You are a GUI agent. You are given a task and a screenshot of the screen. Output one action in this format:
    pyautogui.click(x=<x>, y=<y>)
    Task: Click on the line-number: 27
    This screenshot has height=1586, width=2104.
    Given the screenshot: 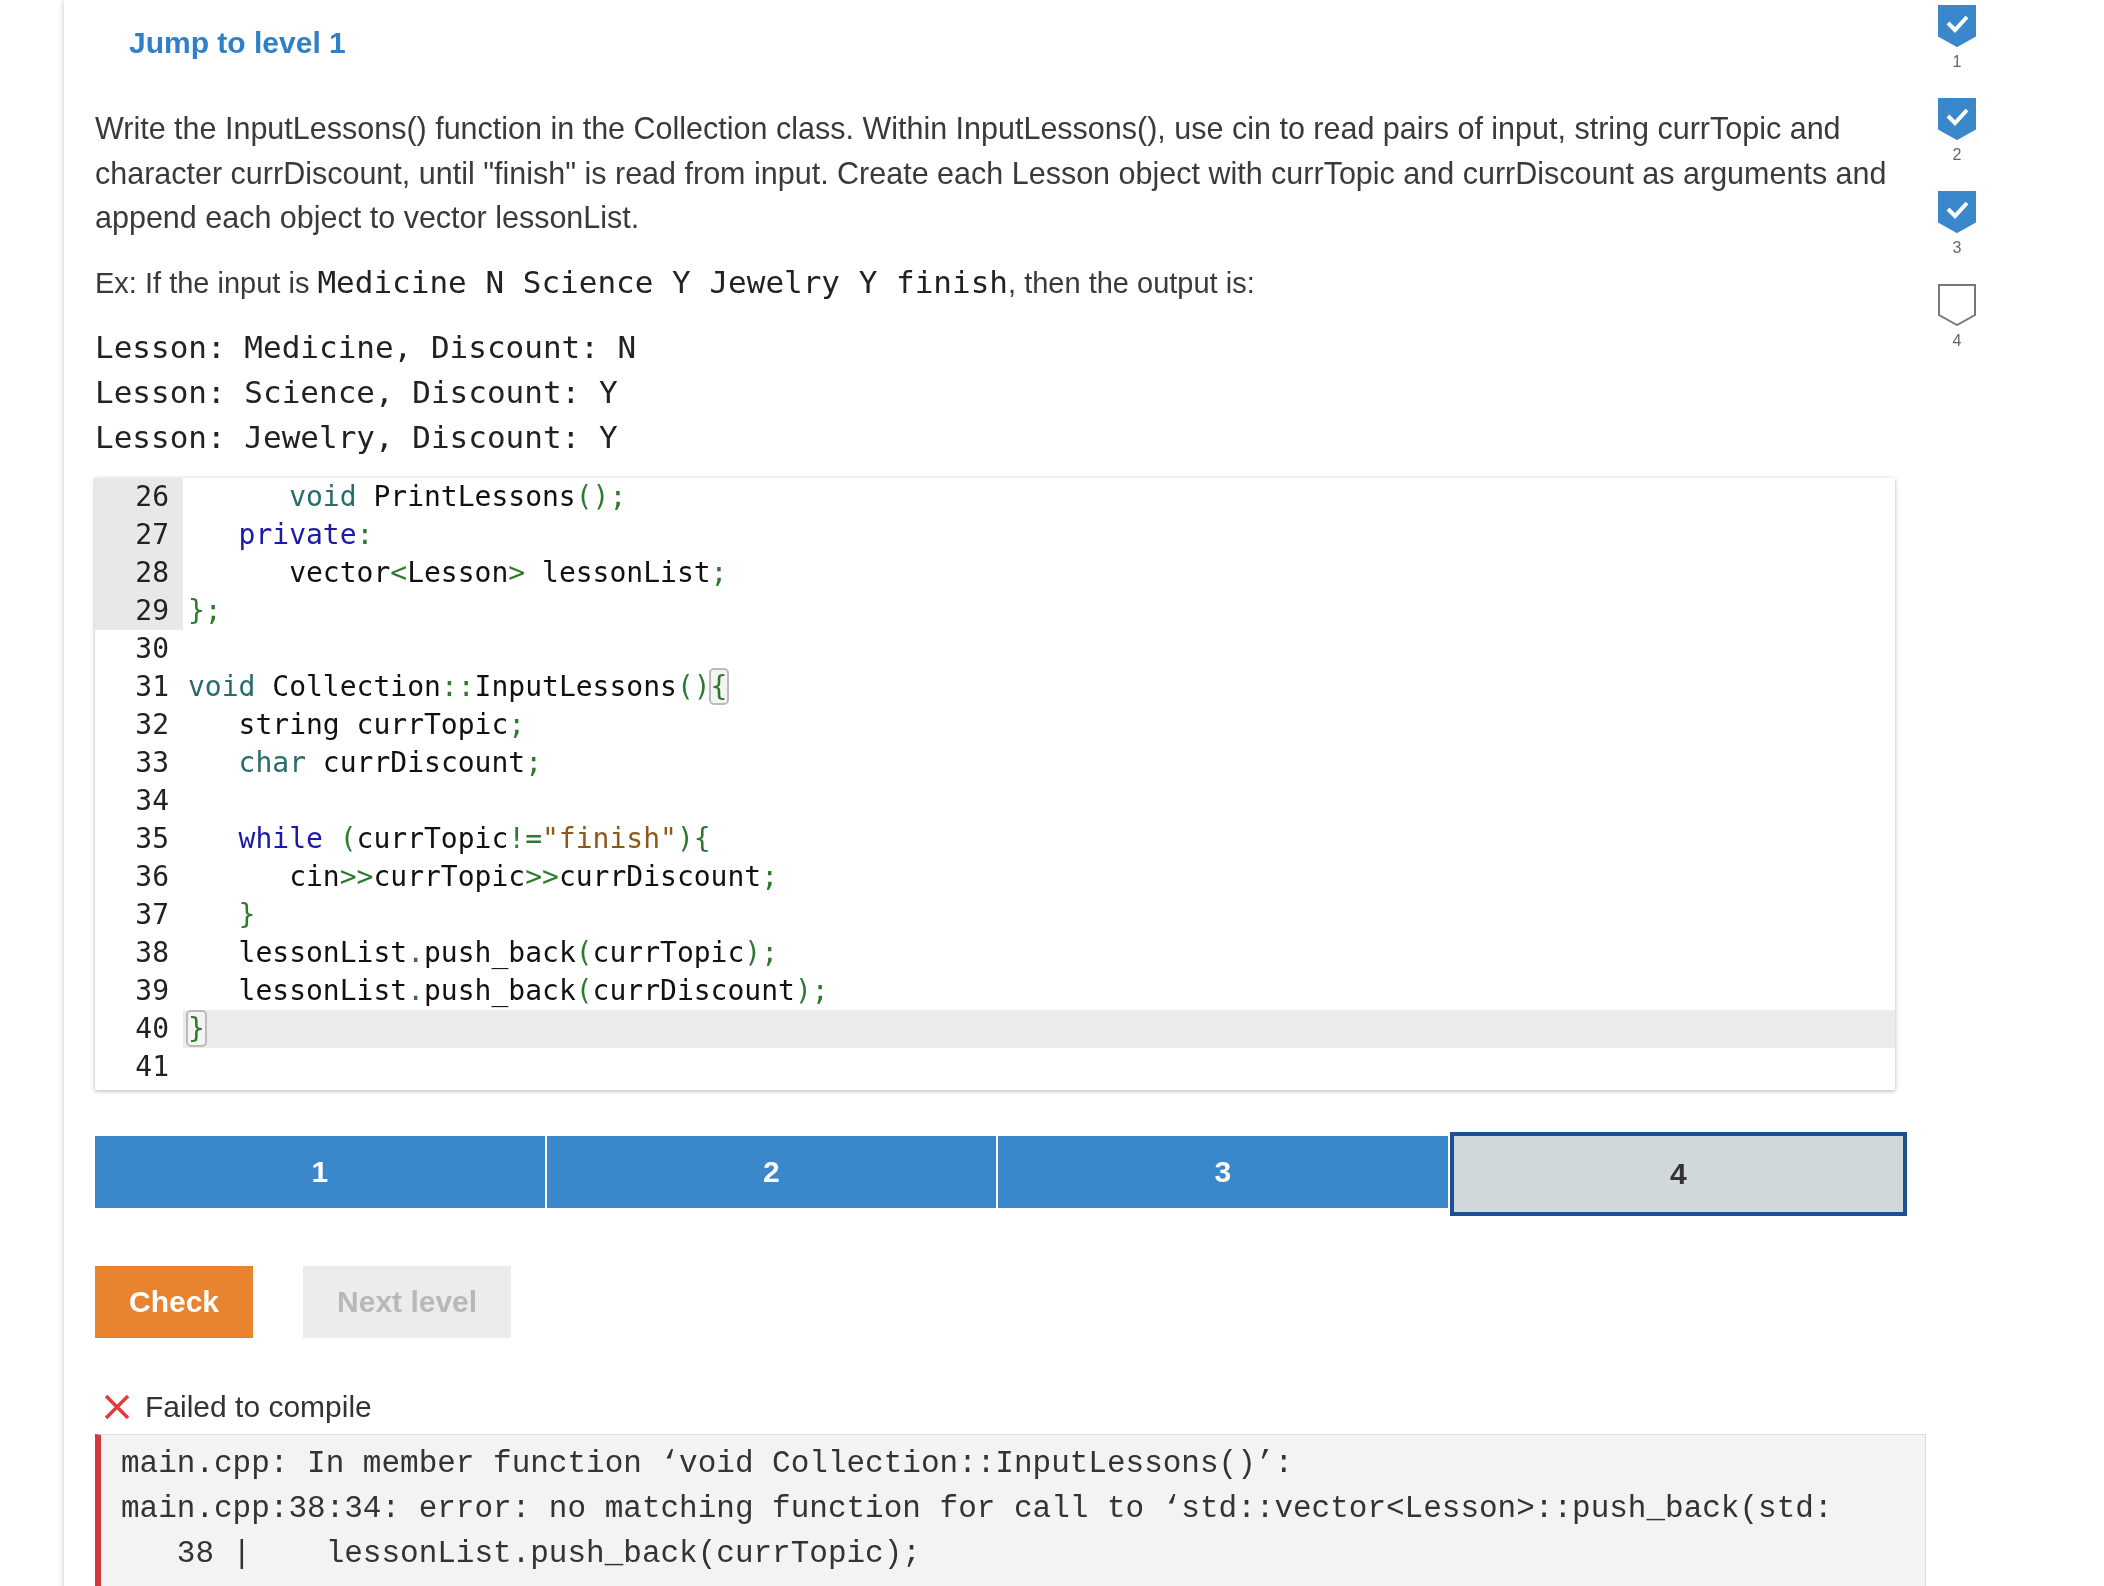 What is the action you would take?
    pyautogui.click(x=139, y=534)
    